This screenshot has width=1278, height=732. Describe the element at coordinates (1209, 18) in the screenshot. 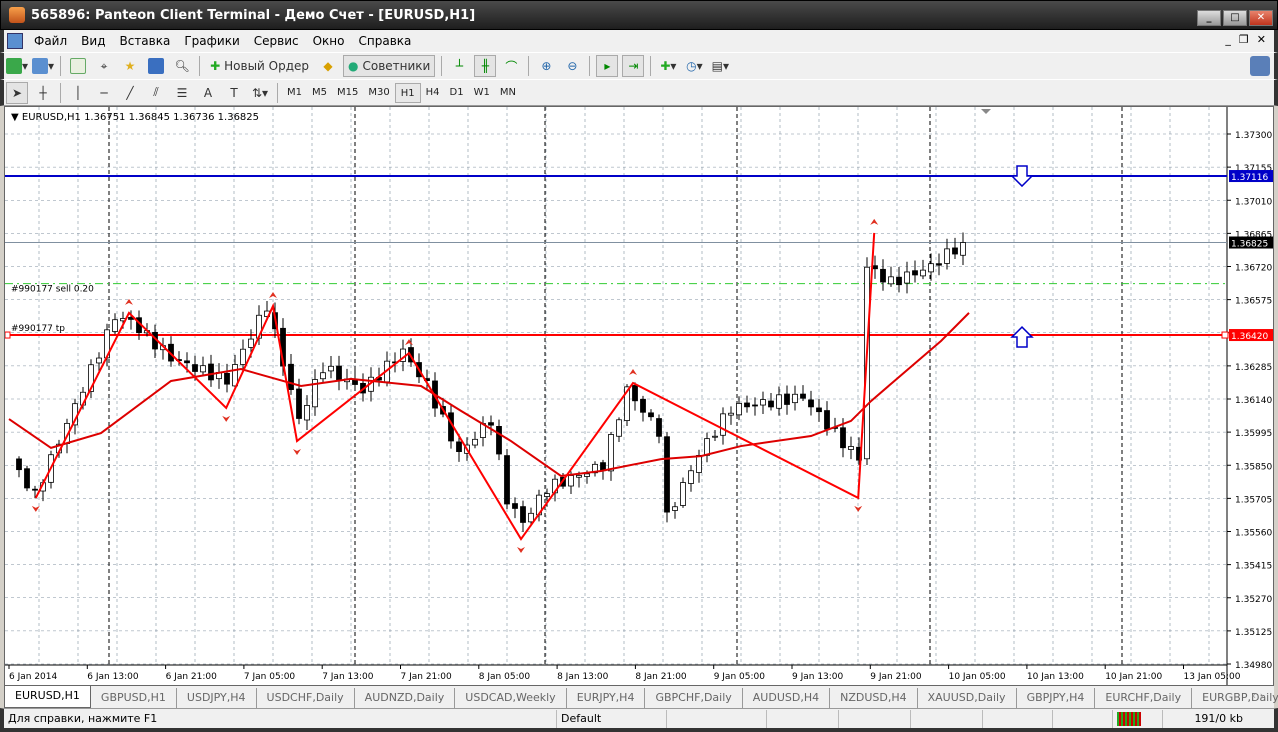

I see `minimize-button: _` at that location.